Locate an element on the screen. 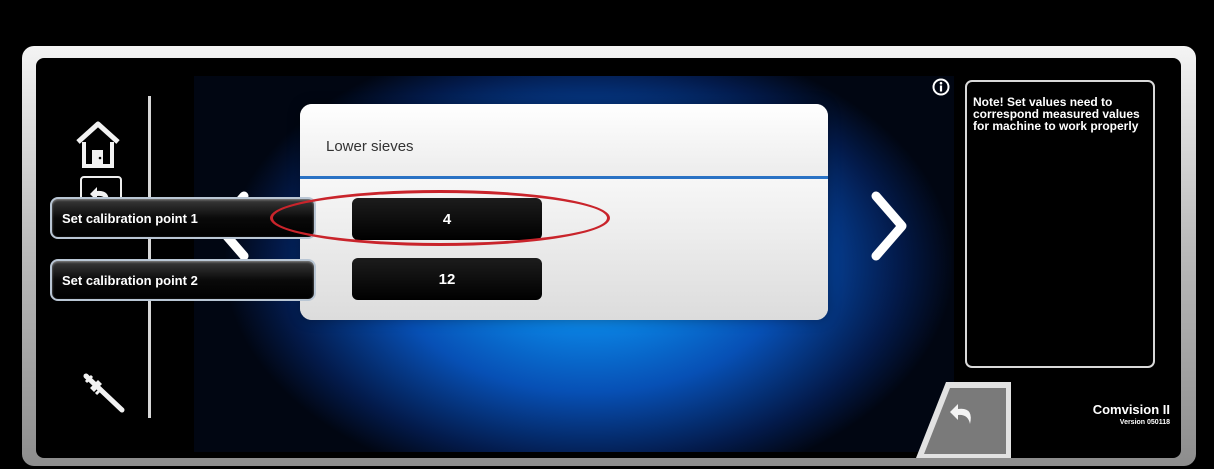  rail-divider is located at coordinates (149, 257).